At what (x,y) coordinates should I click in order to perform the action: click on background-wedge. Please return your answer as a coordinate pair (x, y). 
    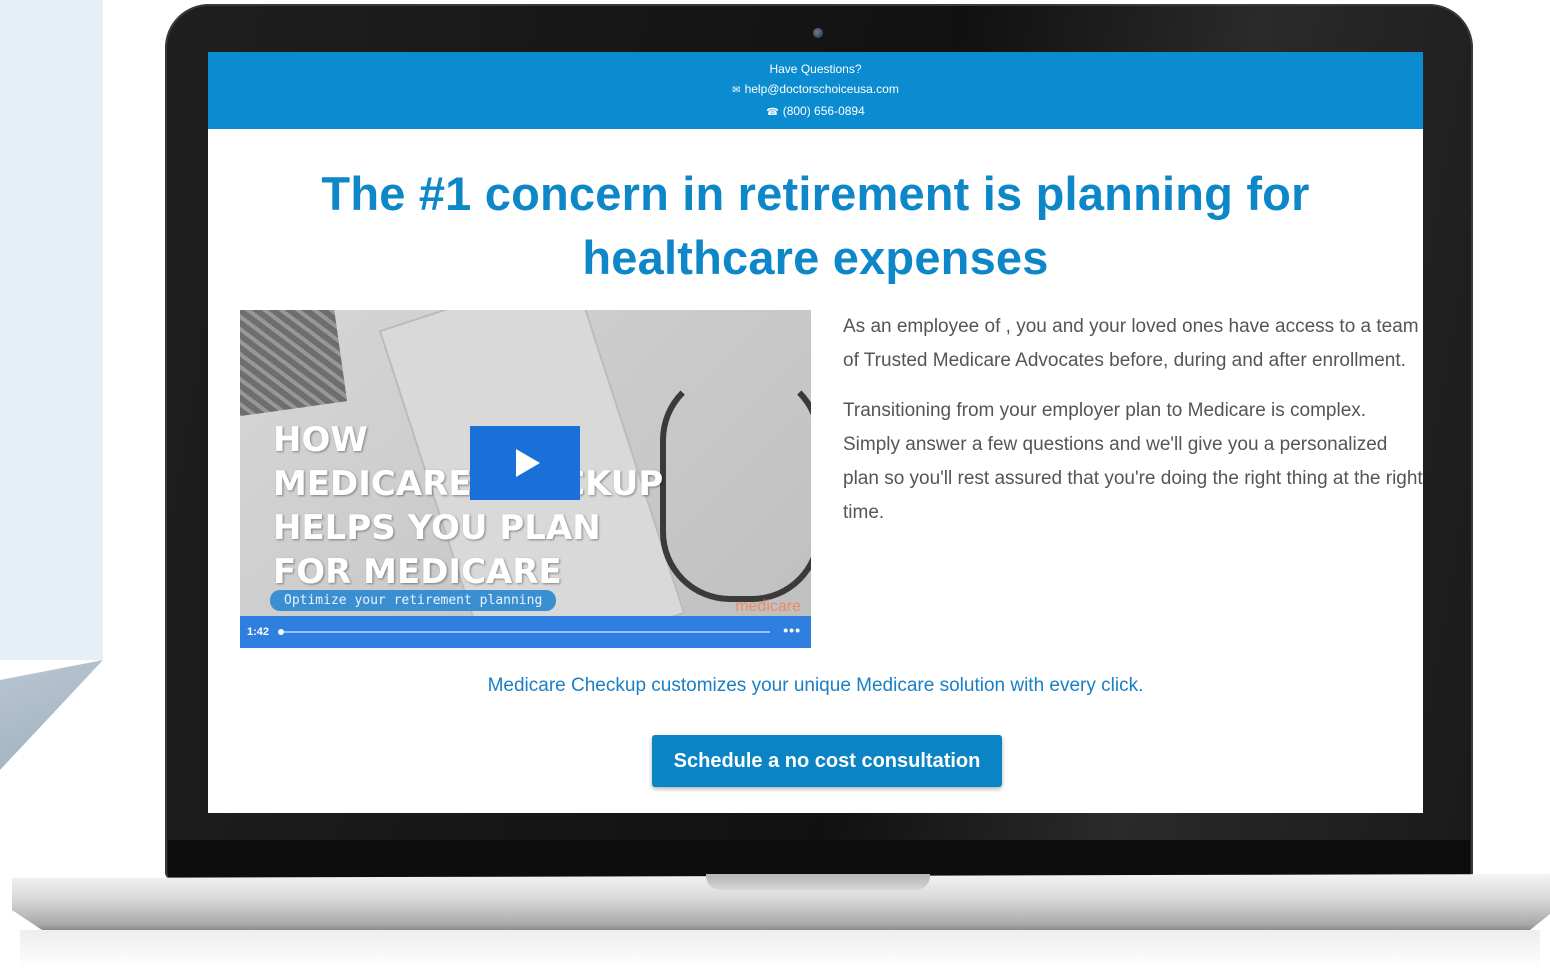
    Looking at the image, I should click on (51, 715).